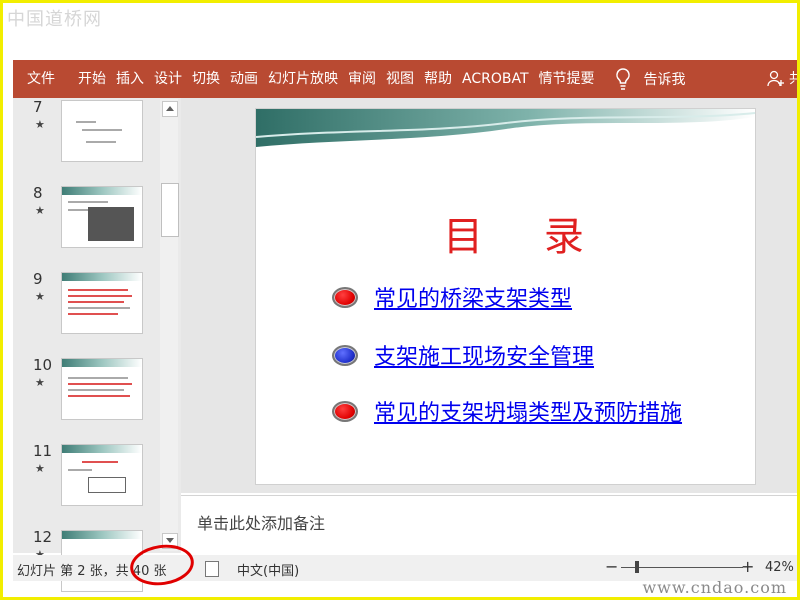 This screenshot has width=800, height=600. What do you see at coordinates (438, 79) in the screenshot?
I see `tab-help: 帮助` at bounding box center [438, 79].